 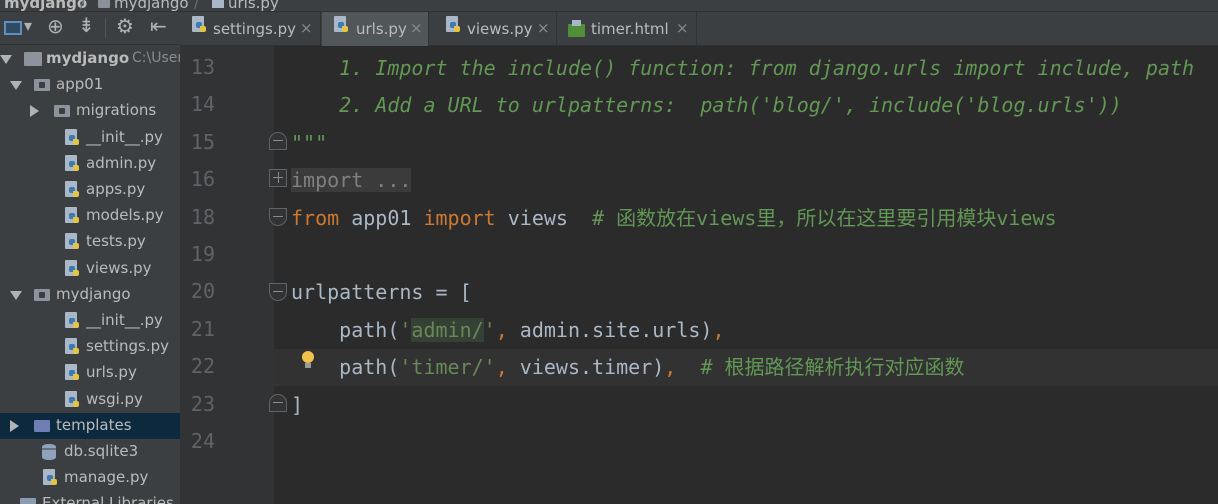 I want to click on tab-label: views.py, so click(x=500, y=29).